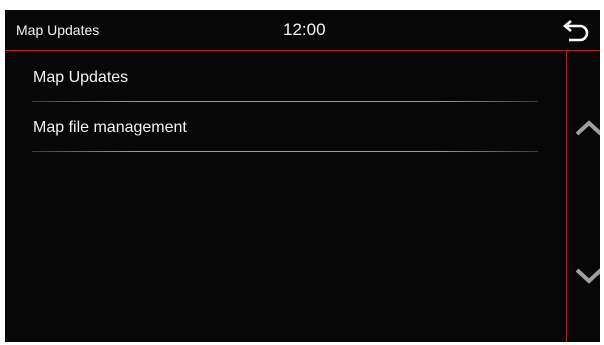 This screenshot has width=604, height=345. Describe the element at coordinates (110, 127) in the screenshot. I see `menu-item-label: Map file management` at that location.